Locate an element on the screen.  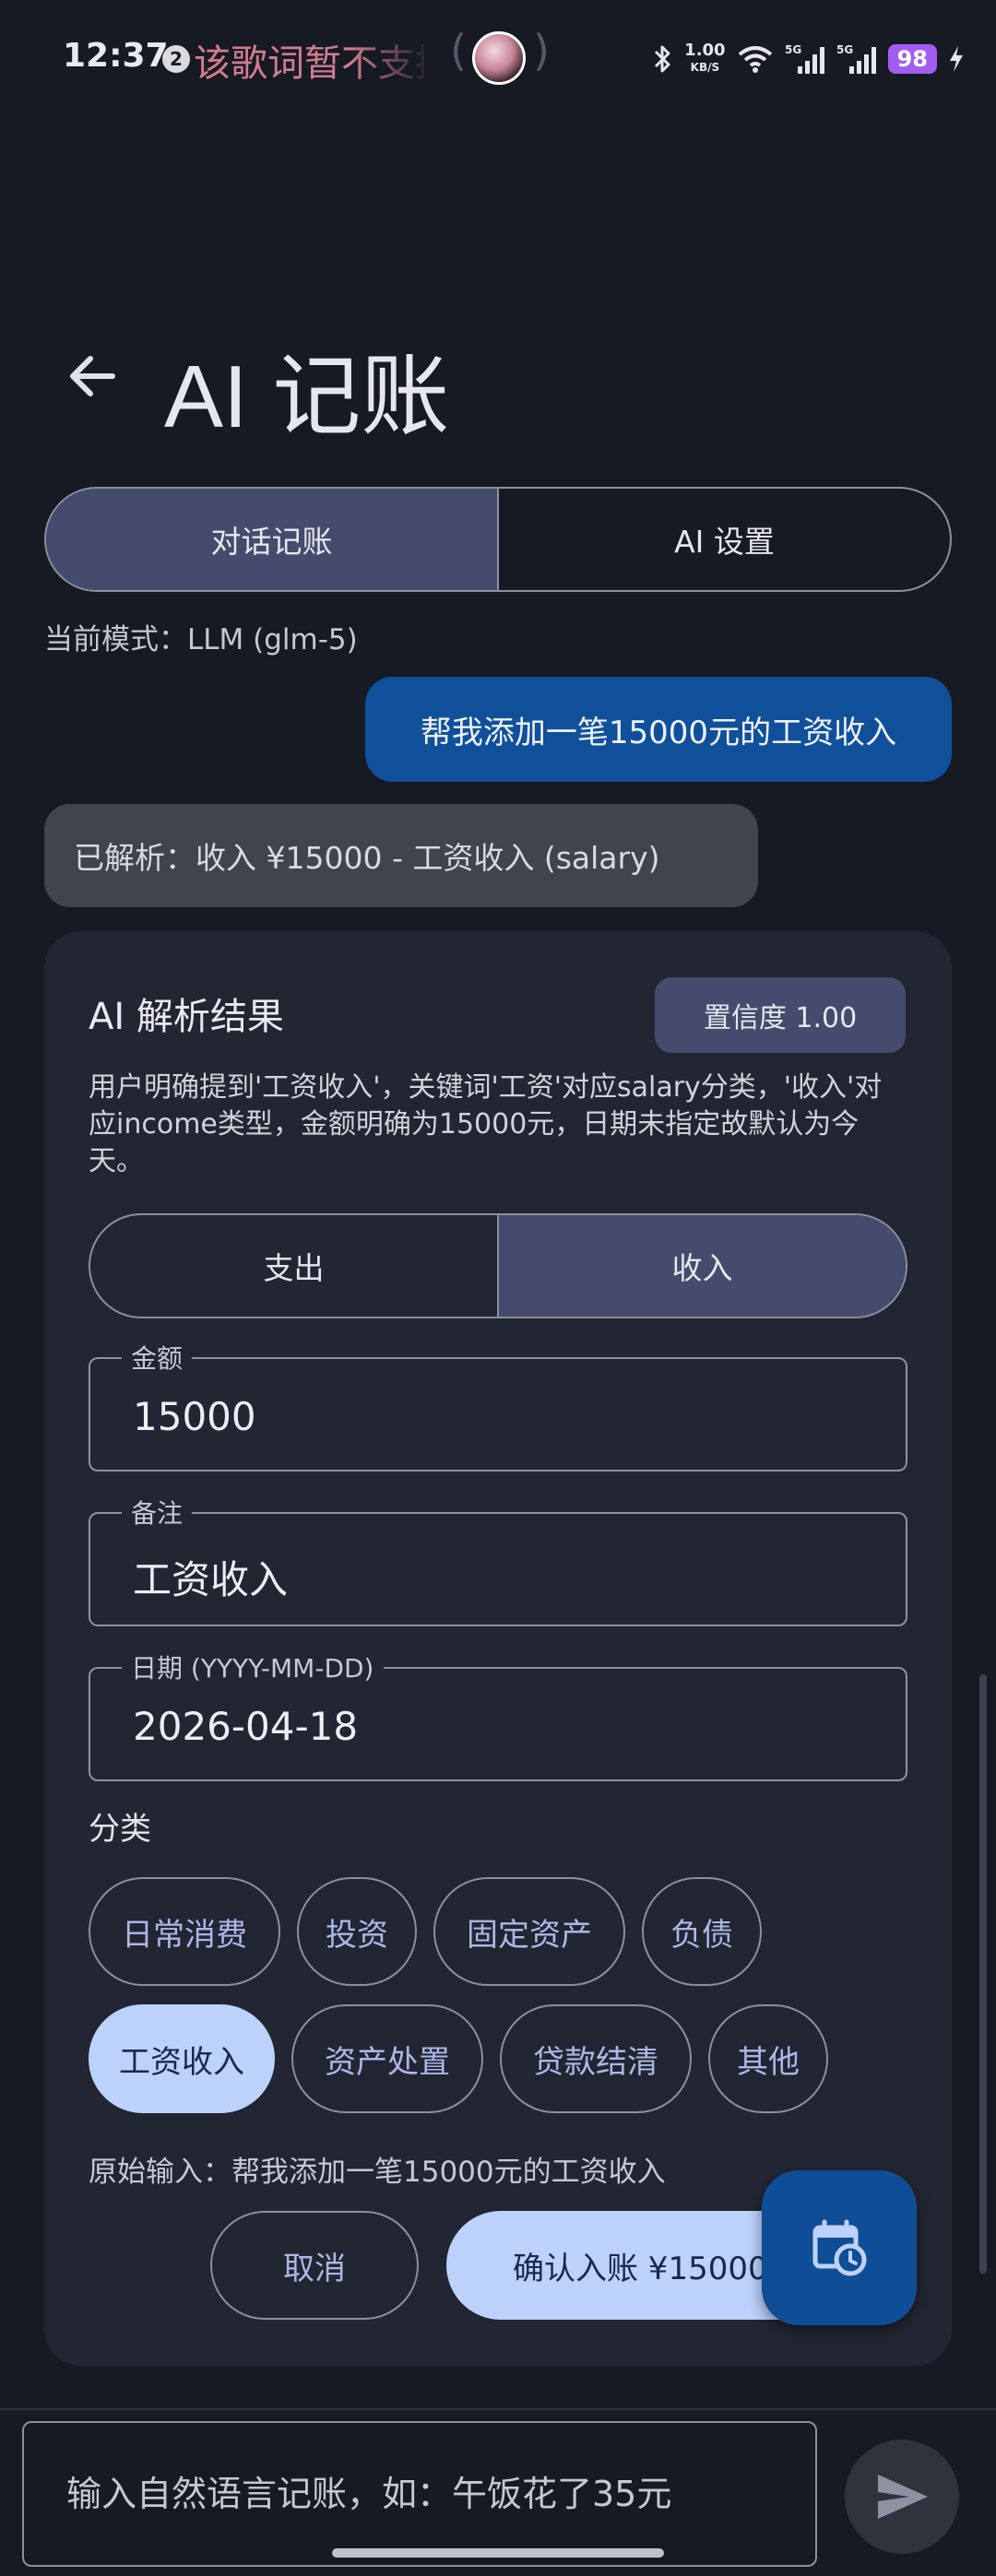
tab-ai-settings: AI 设置 is located at coordinates (723, 539).